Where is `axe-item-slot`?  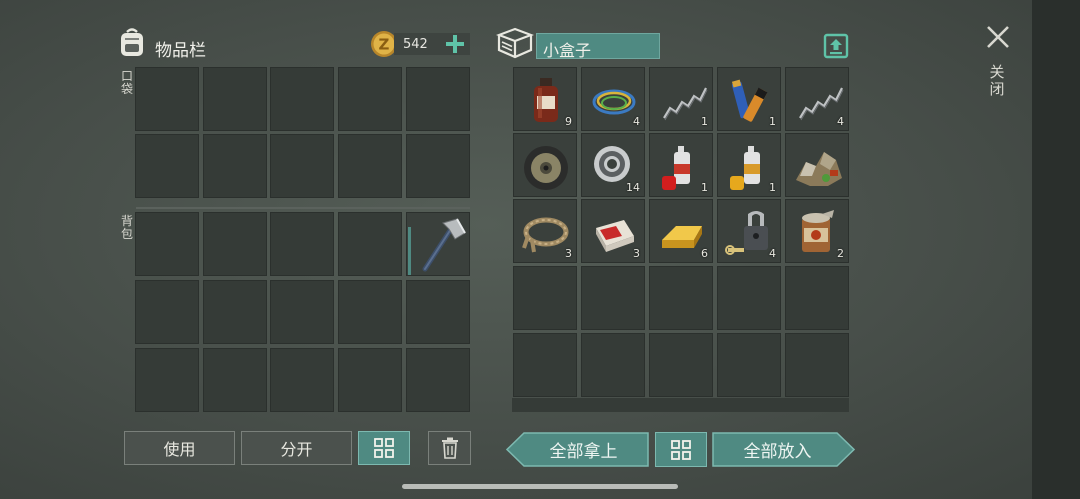
axe-item-slot is located at coordinates (438, 244).